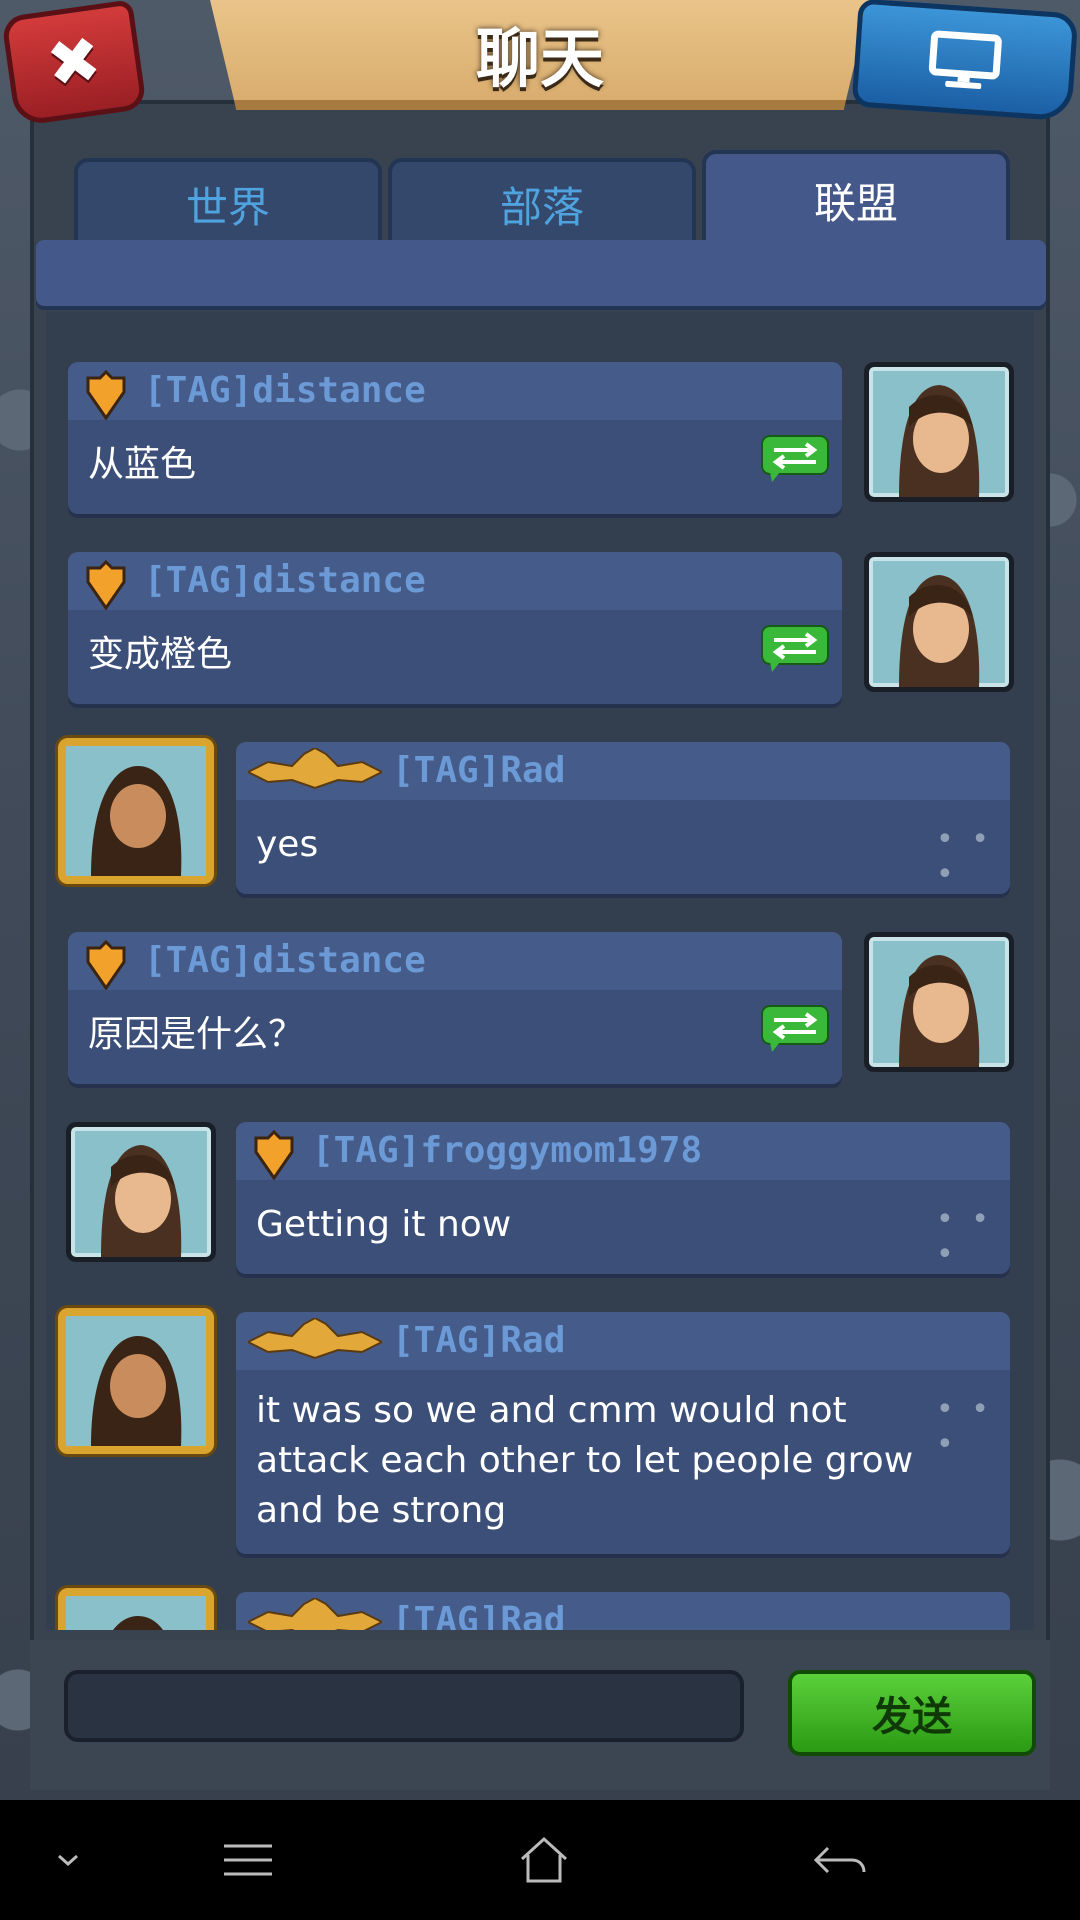 This screenshot has width=1080, height=1920. I want to click on message-text: 从蓝色, so click(142, 464).